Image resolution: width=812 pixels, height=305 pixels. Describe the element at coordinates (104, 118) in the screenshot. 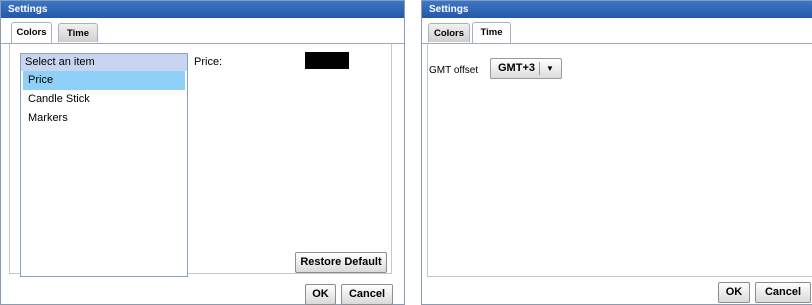

I see `list-item-markers: Markers` at that location.